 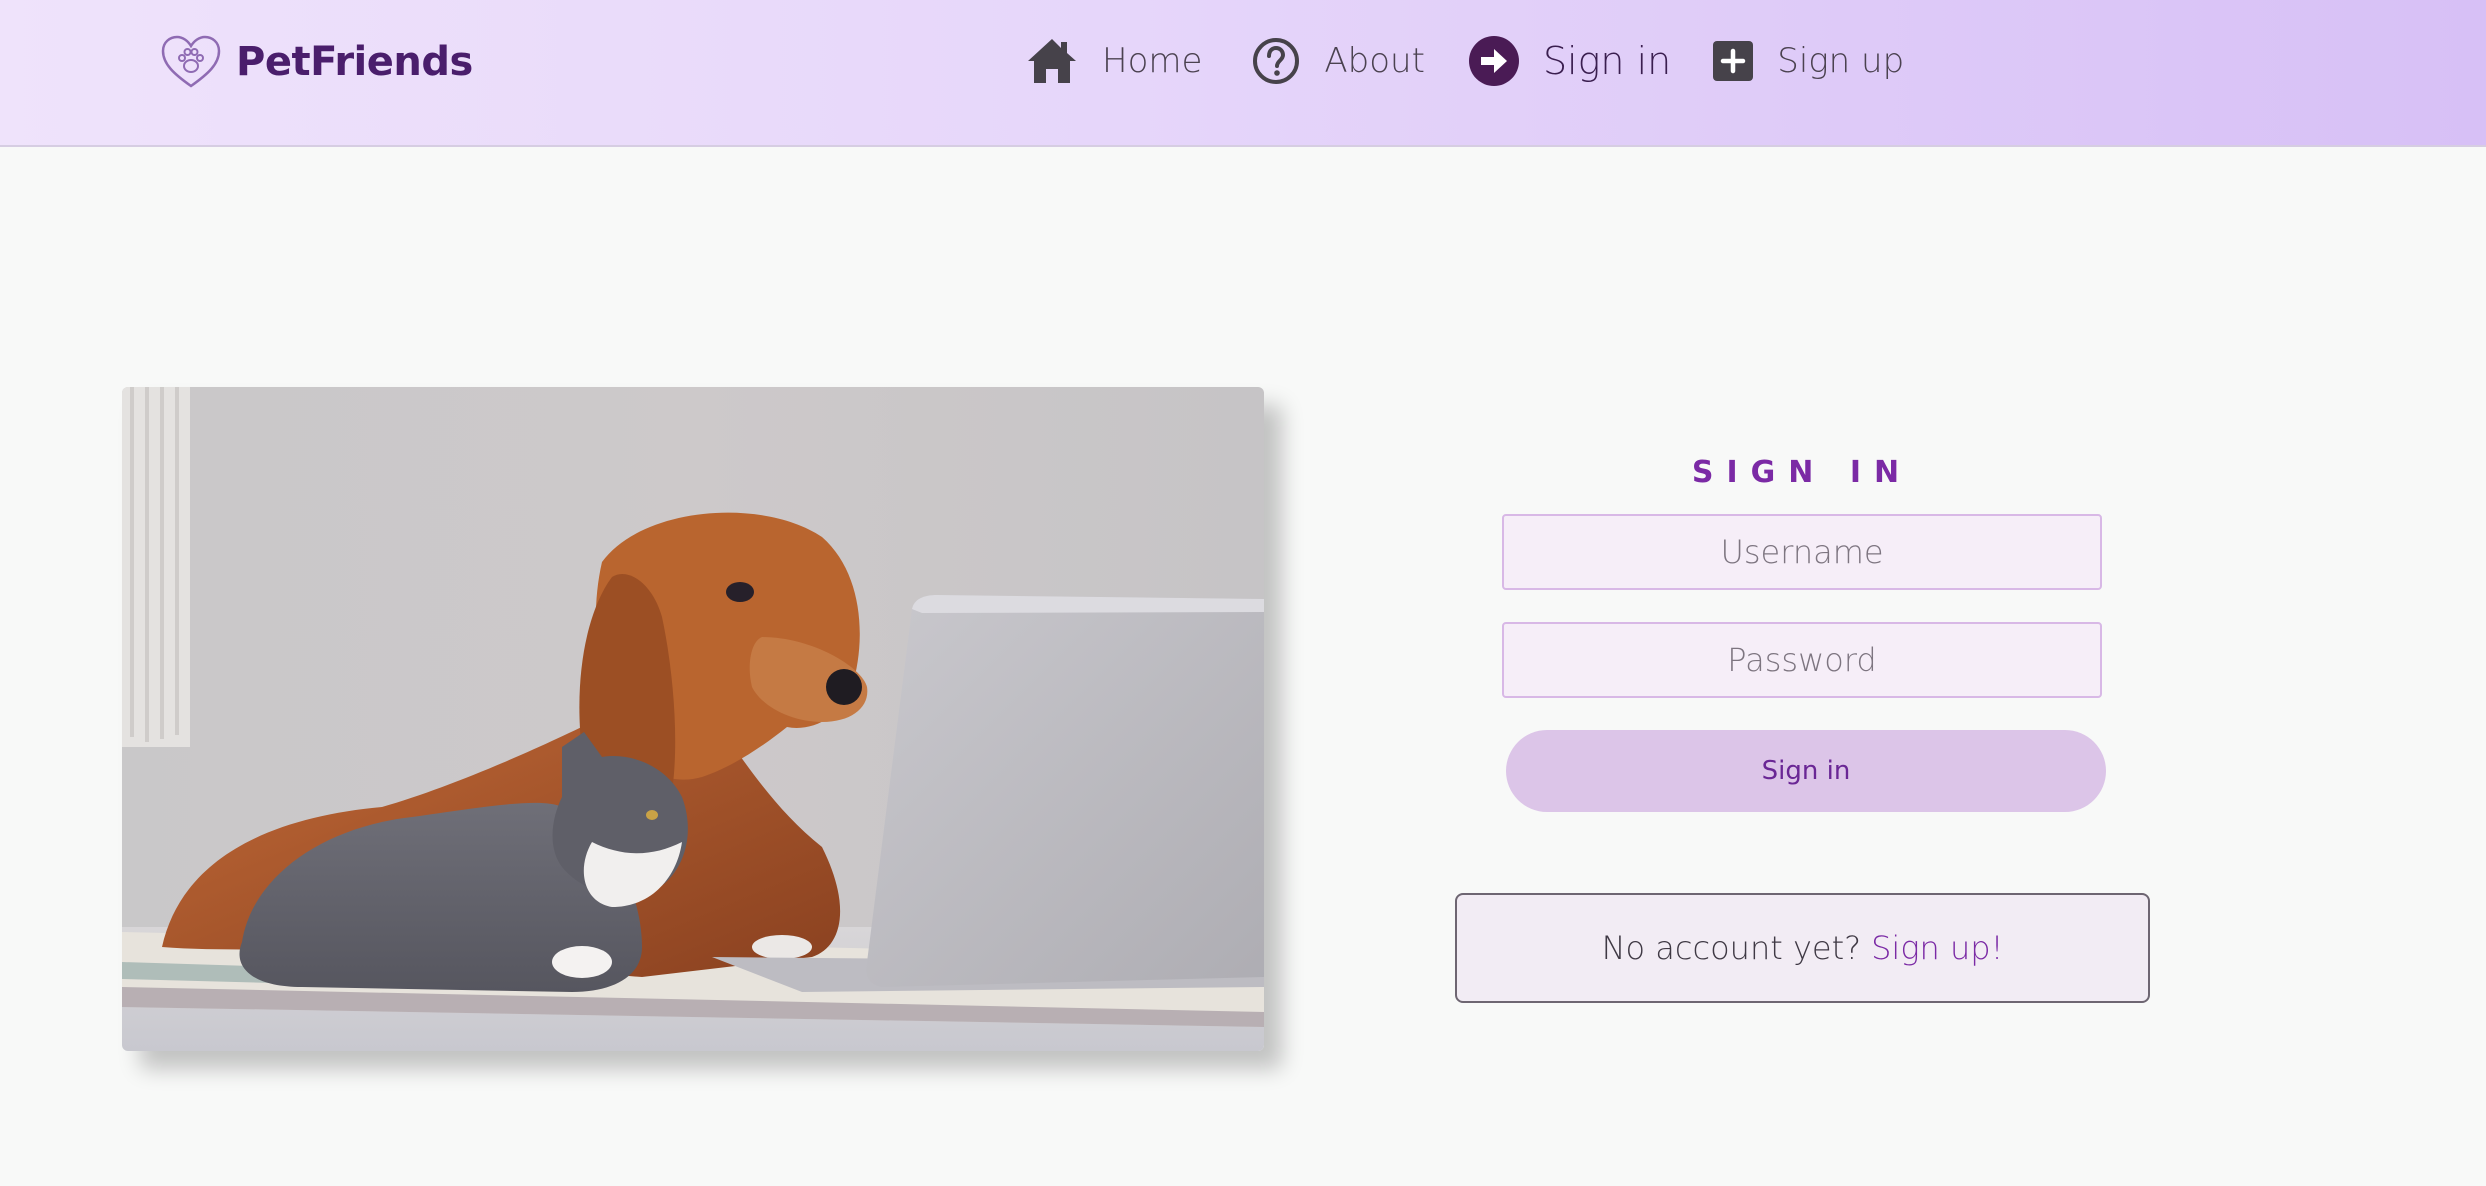 I want to click on home-icon, so click(x=1052, y=61).